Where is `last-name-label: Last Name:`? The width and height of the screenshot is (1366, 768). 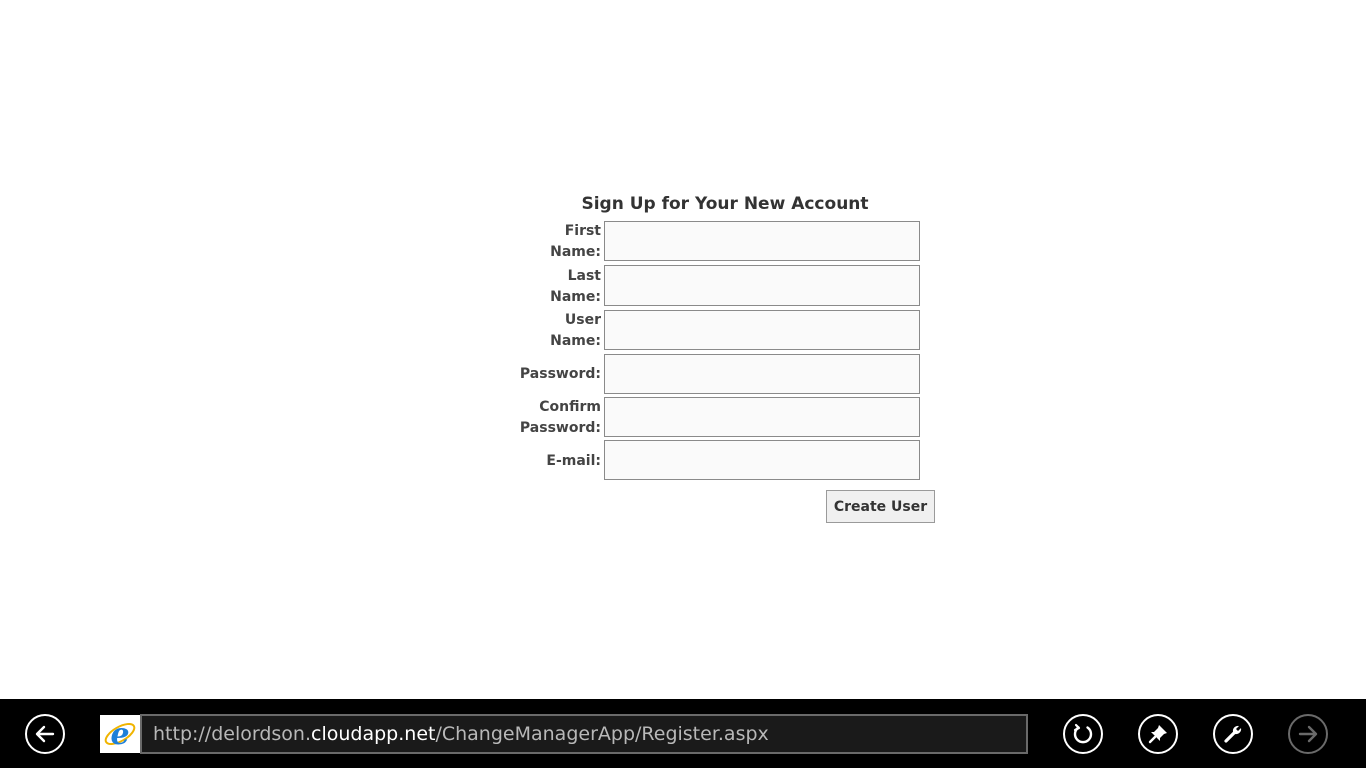 last-name-label: Last Name: is located at coordinates (575, 286).